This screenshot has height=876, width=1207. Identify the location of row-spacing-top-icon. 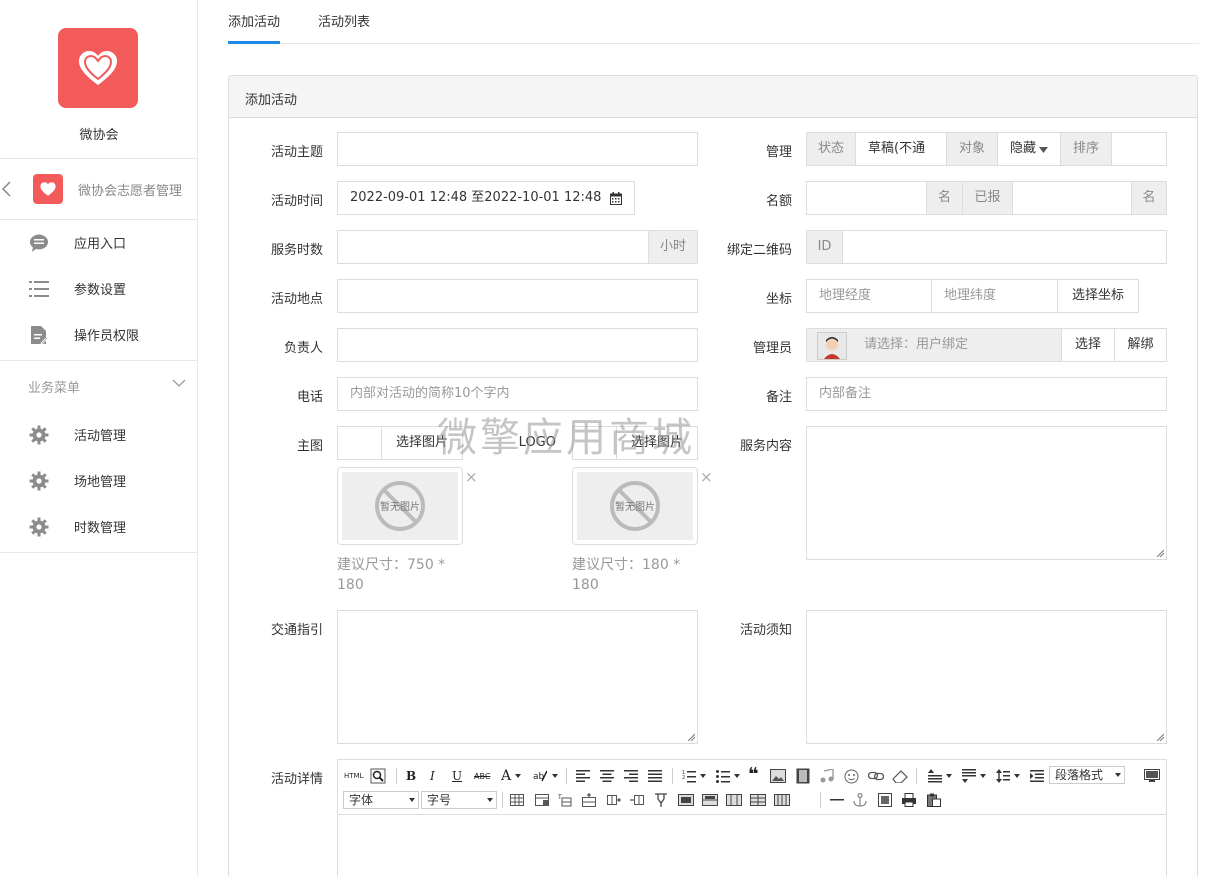
(935, 776).